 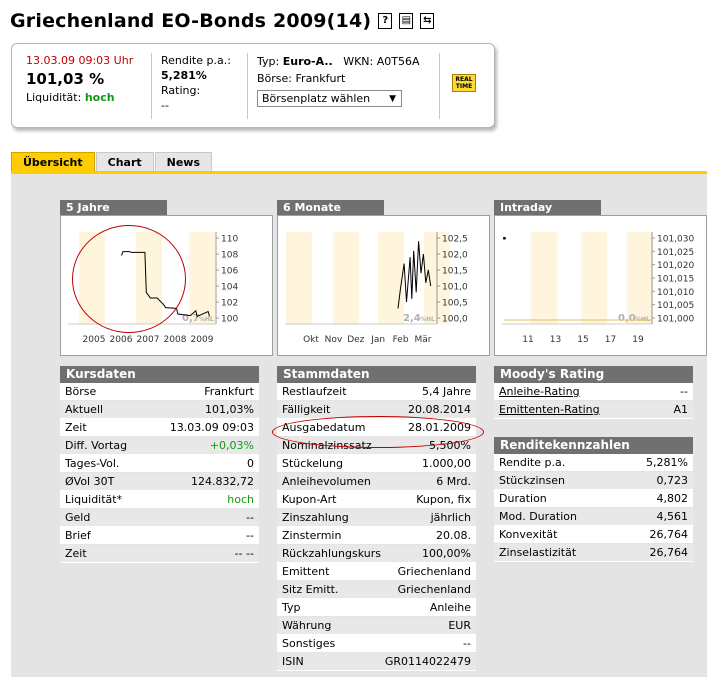 I want to click on chart-y-tick-label: 101,005, so click(x=675, y=306).